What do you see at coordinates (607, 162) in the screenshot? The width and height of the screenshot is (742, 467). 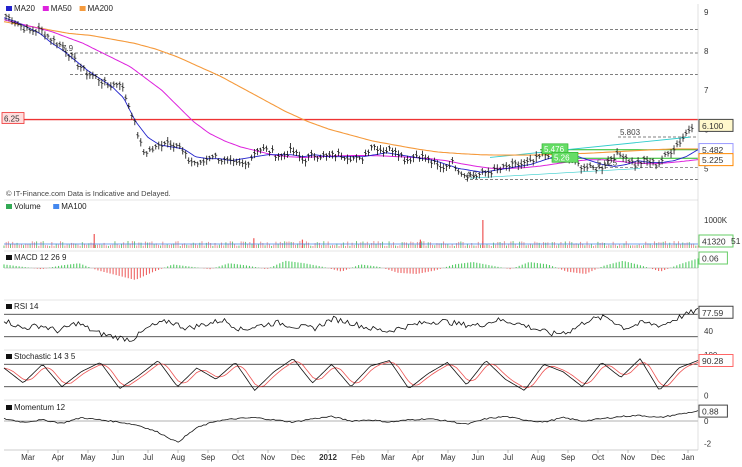 I see `level-label-7: 5.025` at bounding box center [607, 162].